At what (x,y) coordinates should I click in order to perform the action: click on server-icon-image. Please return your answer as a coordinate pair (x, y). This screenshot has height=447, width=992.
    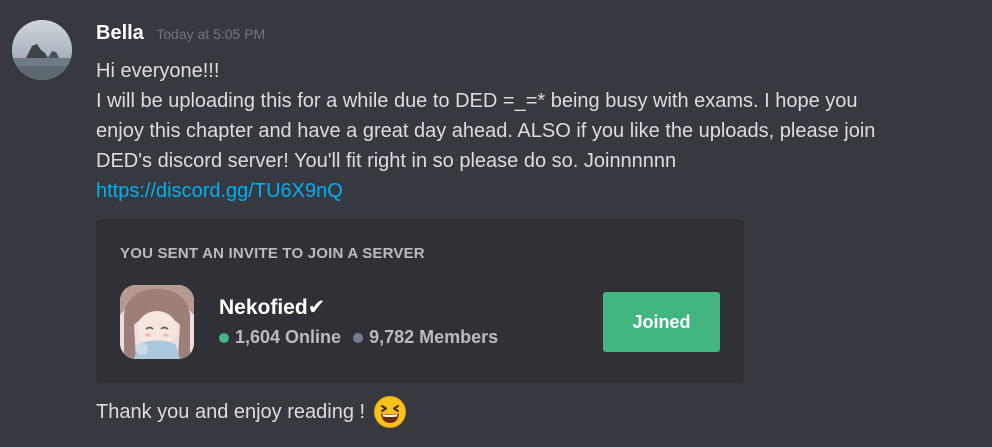
    Looking at the image, I should click on (157, 322).